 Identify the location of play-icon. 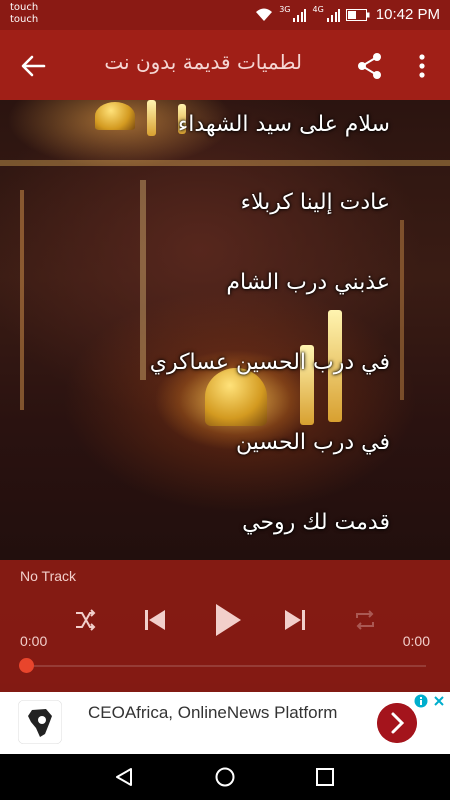
(228, 620).